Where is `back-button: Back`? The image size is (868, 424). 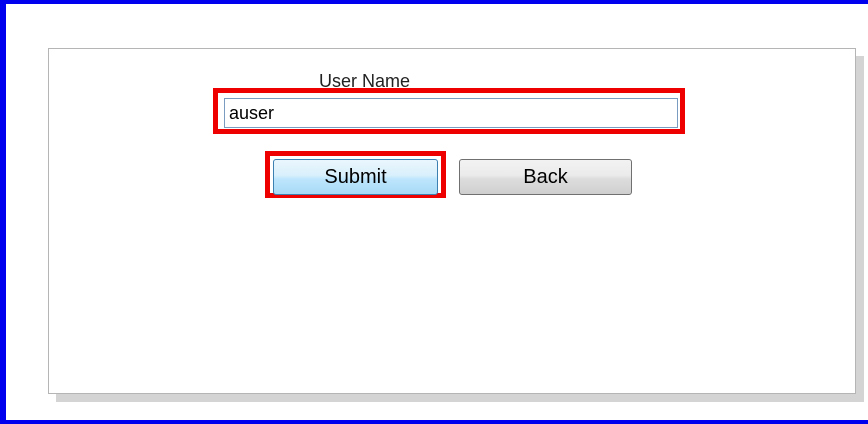
back-button: Back is located at coordinates (545, 177).